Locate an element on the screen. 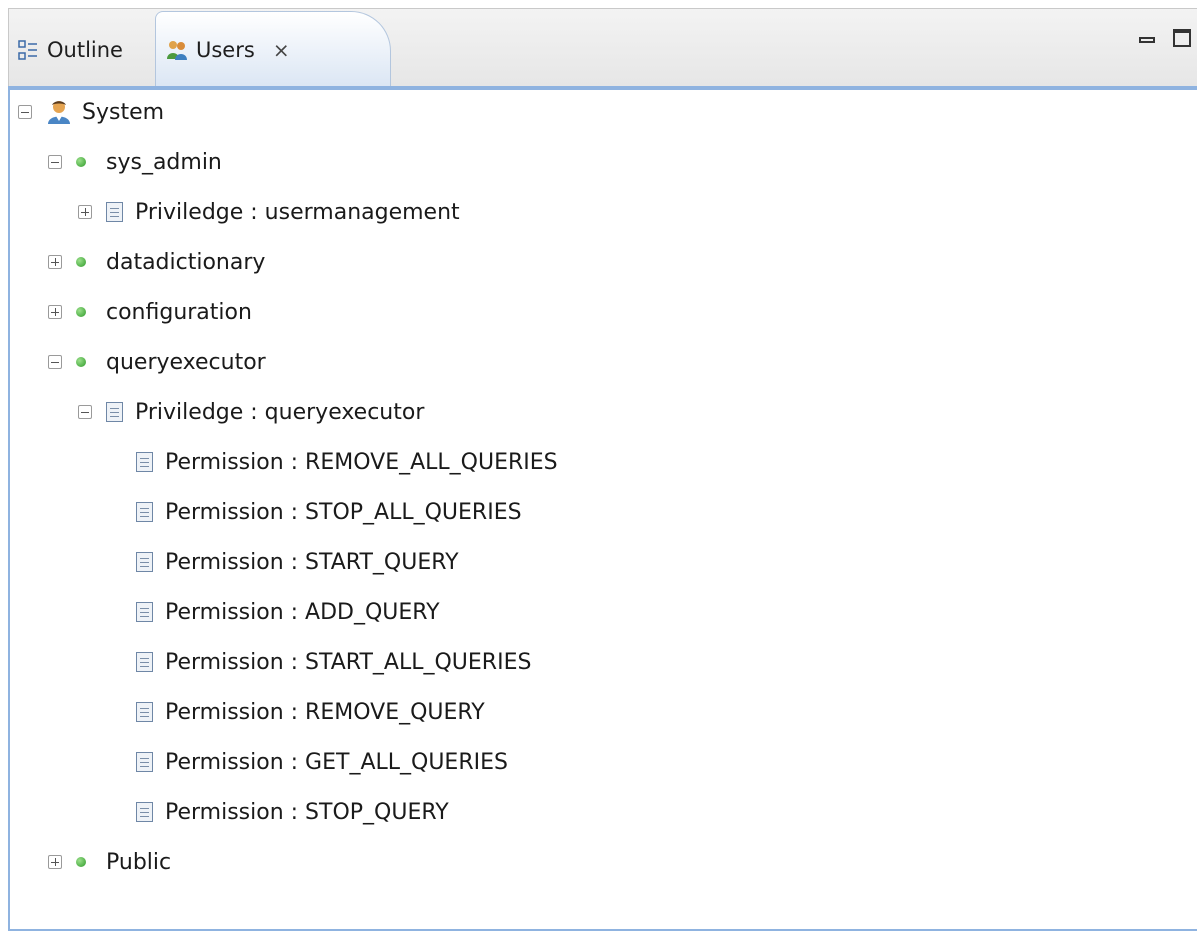  user-icon is located at coordinates (59, 112).